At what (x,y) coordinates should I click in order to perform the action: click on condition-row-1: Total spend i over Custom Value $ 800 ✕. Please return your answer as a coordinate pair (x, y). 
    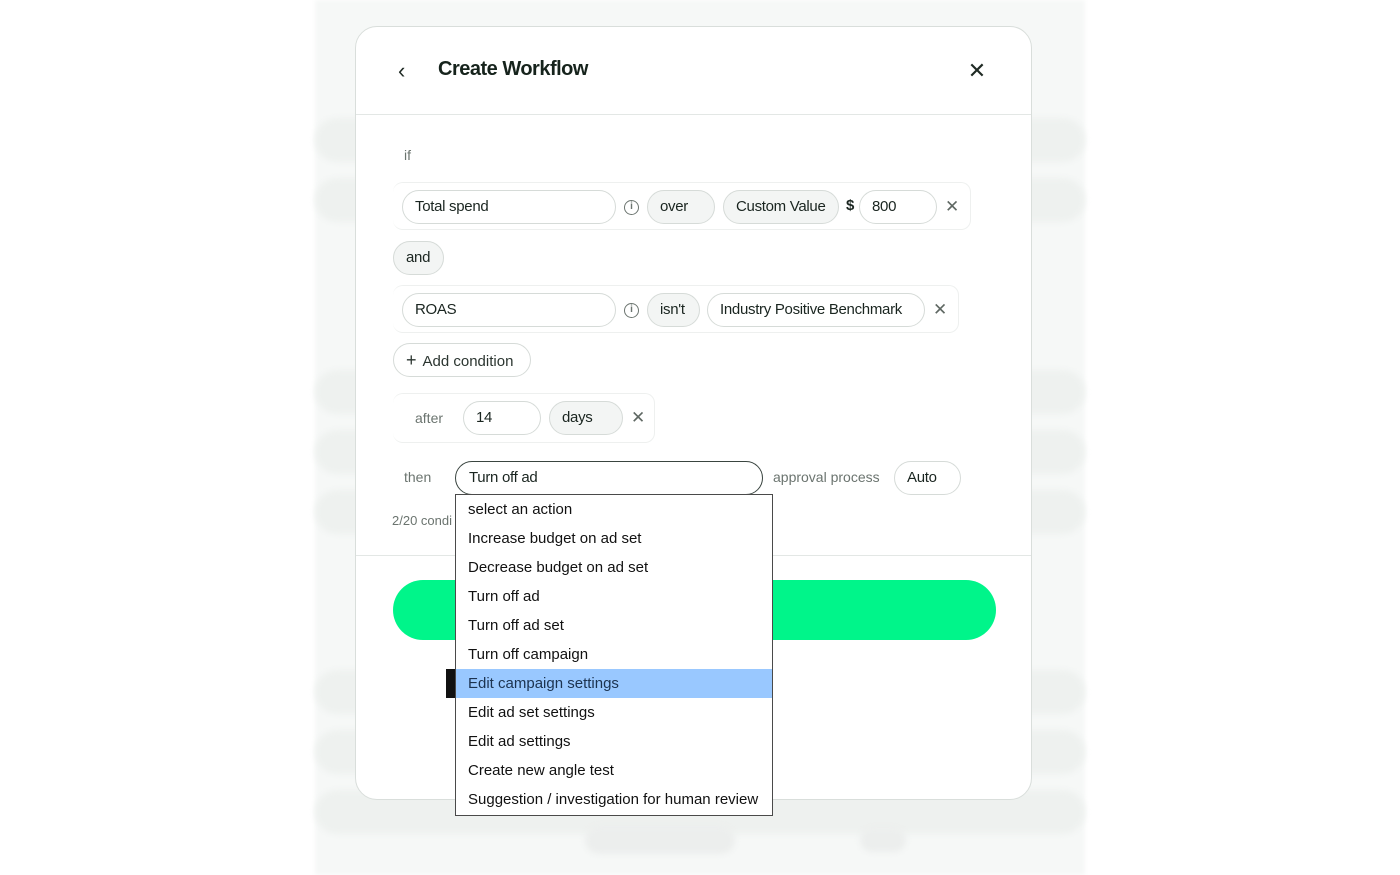
    Looking at the image, I should click on (682, 206).